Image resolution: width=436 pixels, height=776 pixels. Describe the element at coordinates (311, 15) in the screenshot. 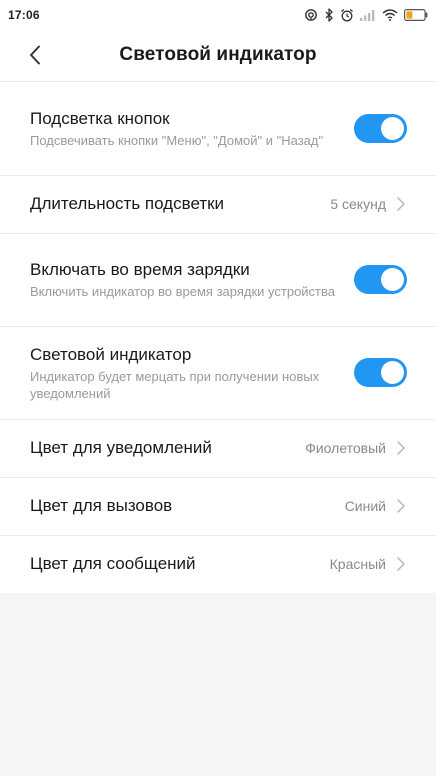

I see `hotspot-icon` at that location.